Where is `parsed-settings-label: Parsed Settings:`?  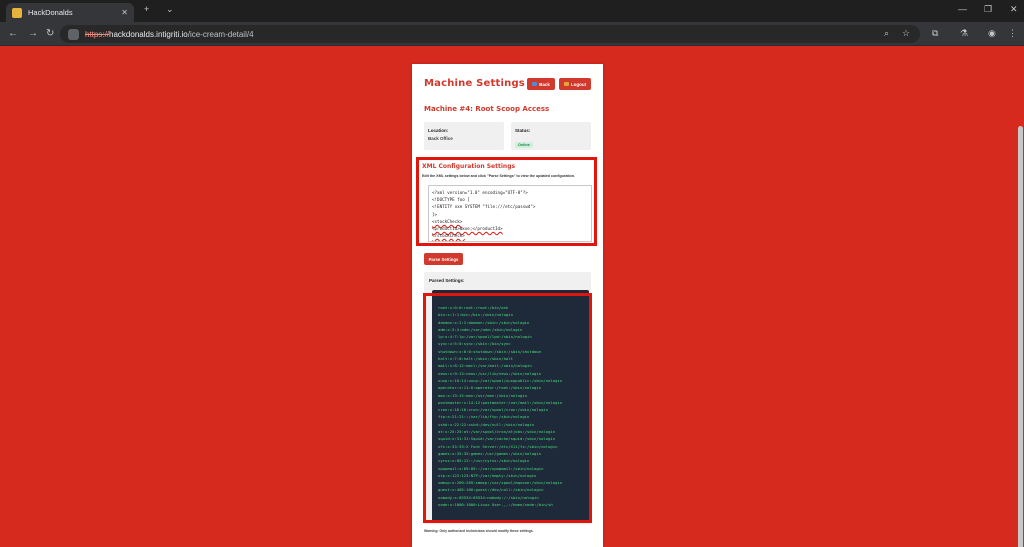
parsed-settings-label: Parsed Settings: is located at coordinates (447, 280).